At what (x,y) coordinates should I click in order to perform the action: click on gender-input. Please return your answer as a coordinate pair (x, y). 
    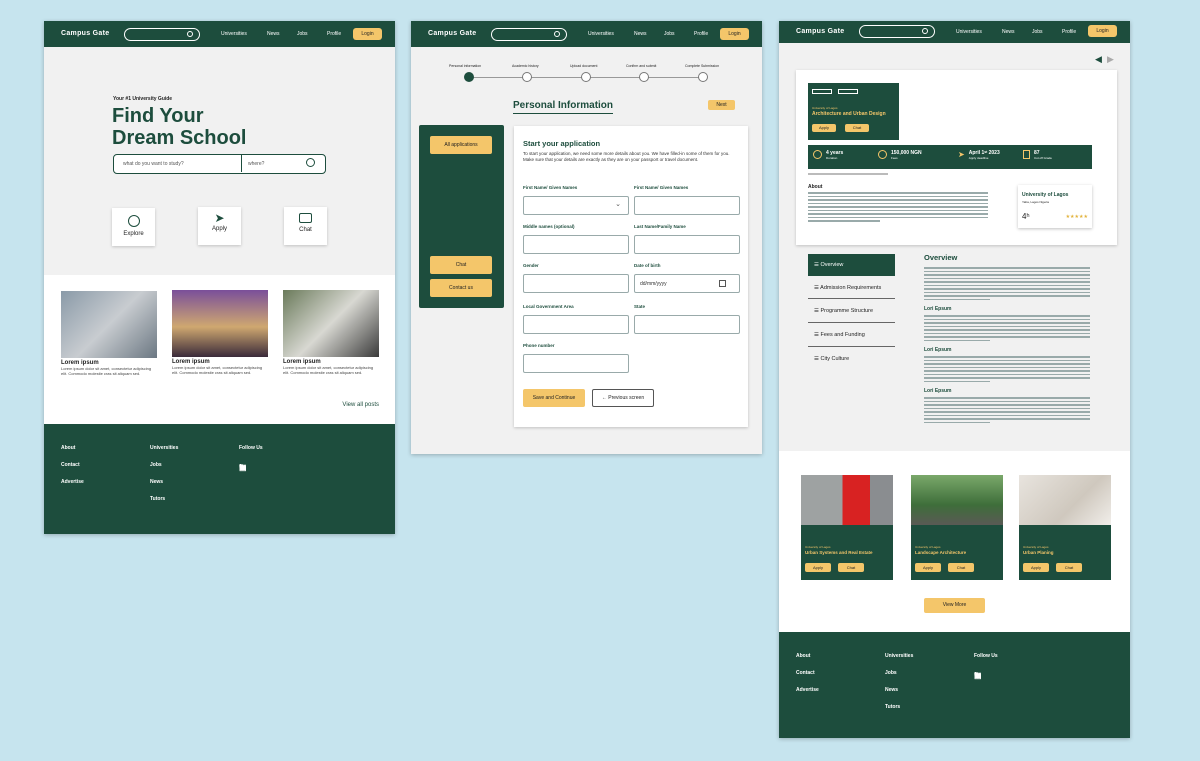
    Looking at the image, I should click on (576, 283).